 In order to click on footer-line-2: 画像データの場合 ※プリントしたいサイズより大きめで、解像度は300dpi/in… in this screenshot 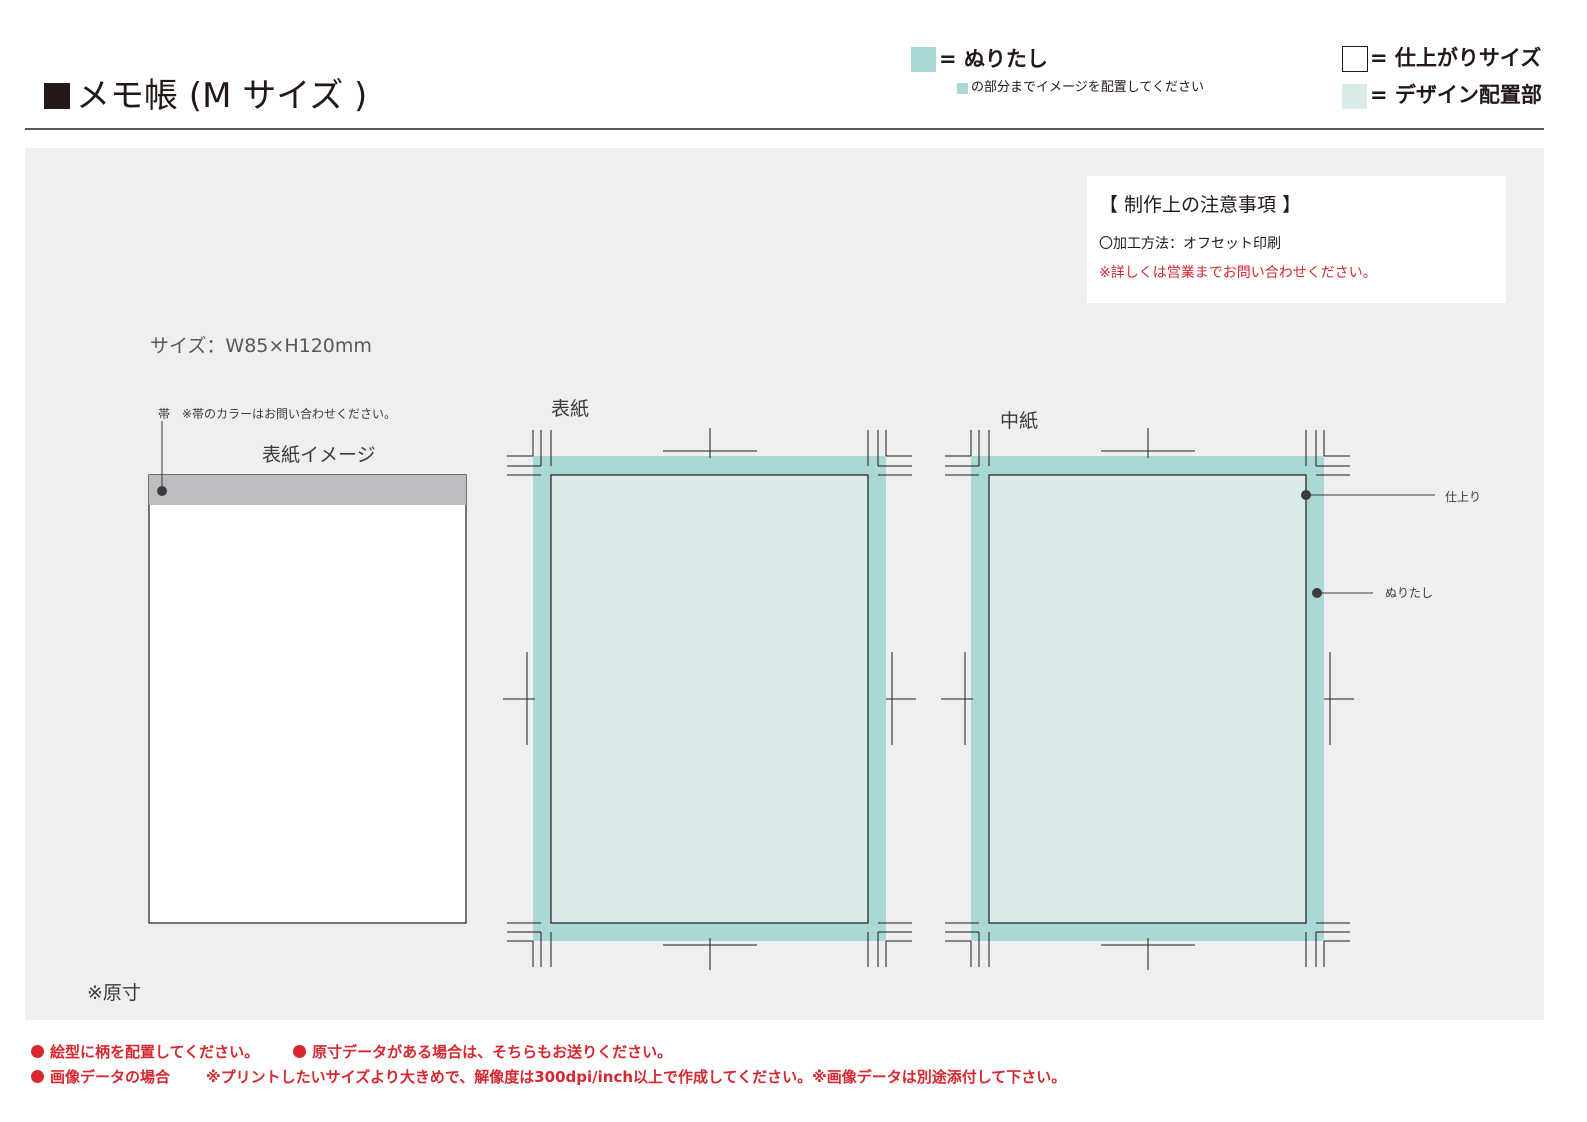, I will do `click(548, 1076)`.